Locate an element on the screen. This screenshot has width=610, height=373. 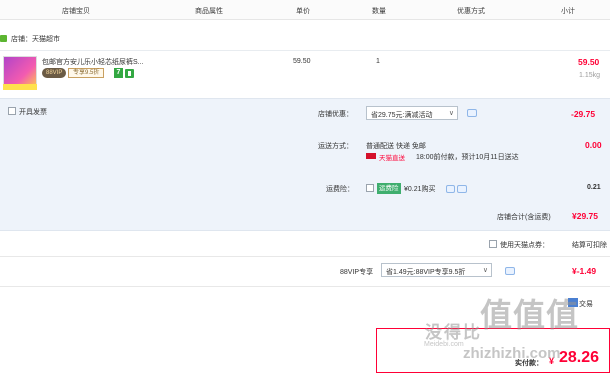
vip-badge: 88VIP is located at coordinates (54, 73).